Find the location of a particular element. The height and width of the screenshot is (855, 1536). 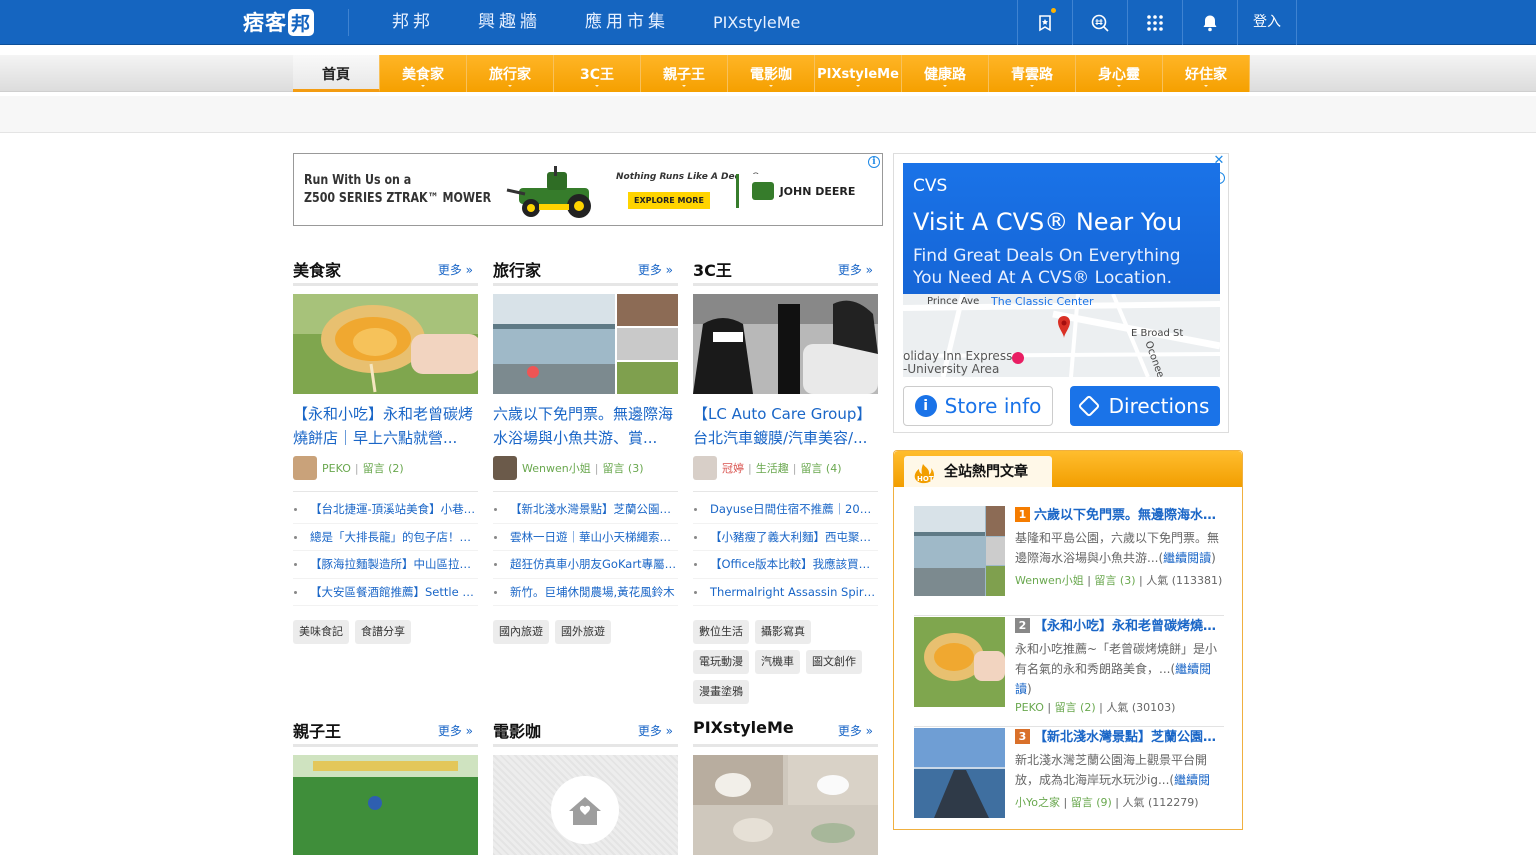

list-item: 【新北淺水灣景點】芝蘭公園海上觀景 is located at coordinates (585, 510).